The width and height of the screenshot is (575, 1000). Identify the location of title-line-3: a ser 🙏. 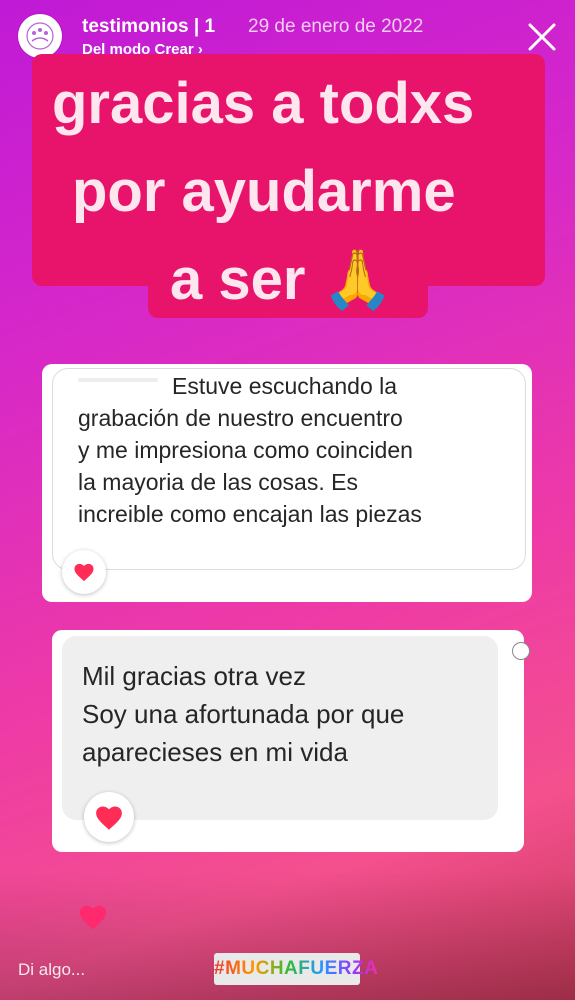
(282, 279).